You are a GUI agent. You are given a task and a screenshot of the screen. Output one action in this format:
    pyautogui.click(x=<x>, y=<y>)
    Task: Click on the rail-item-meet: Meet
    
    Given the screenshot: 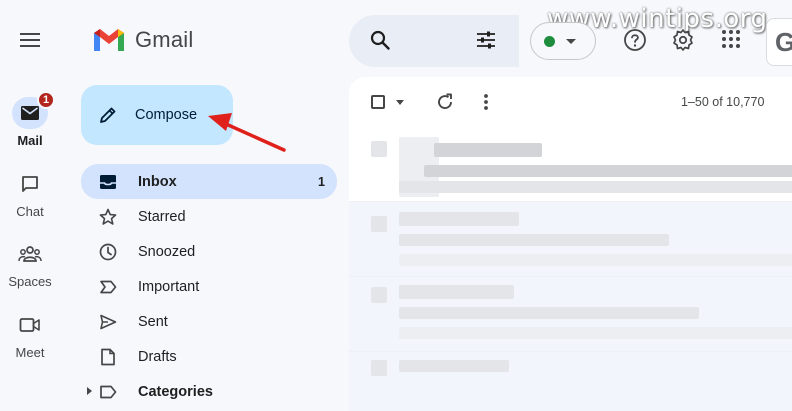 What is the action you would take?
    pyautogui.click(x=30, y=334)
    